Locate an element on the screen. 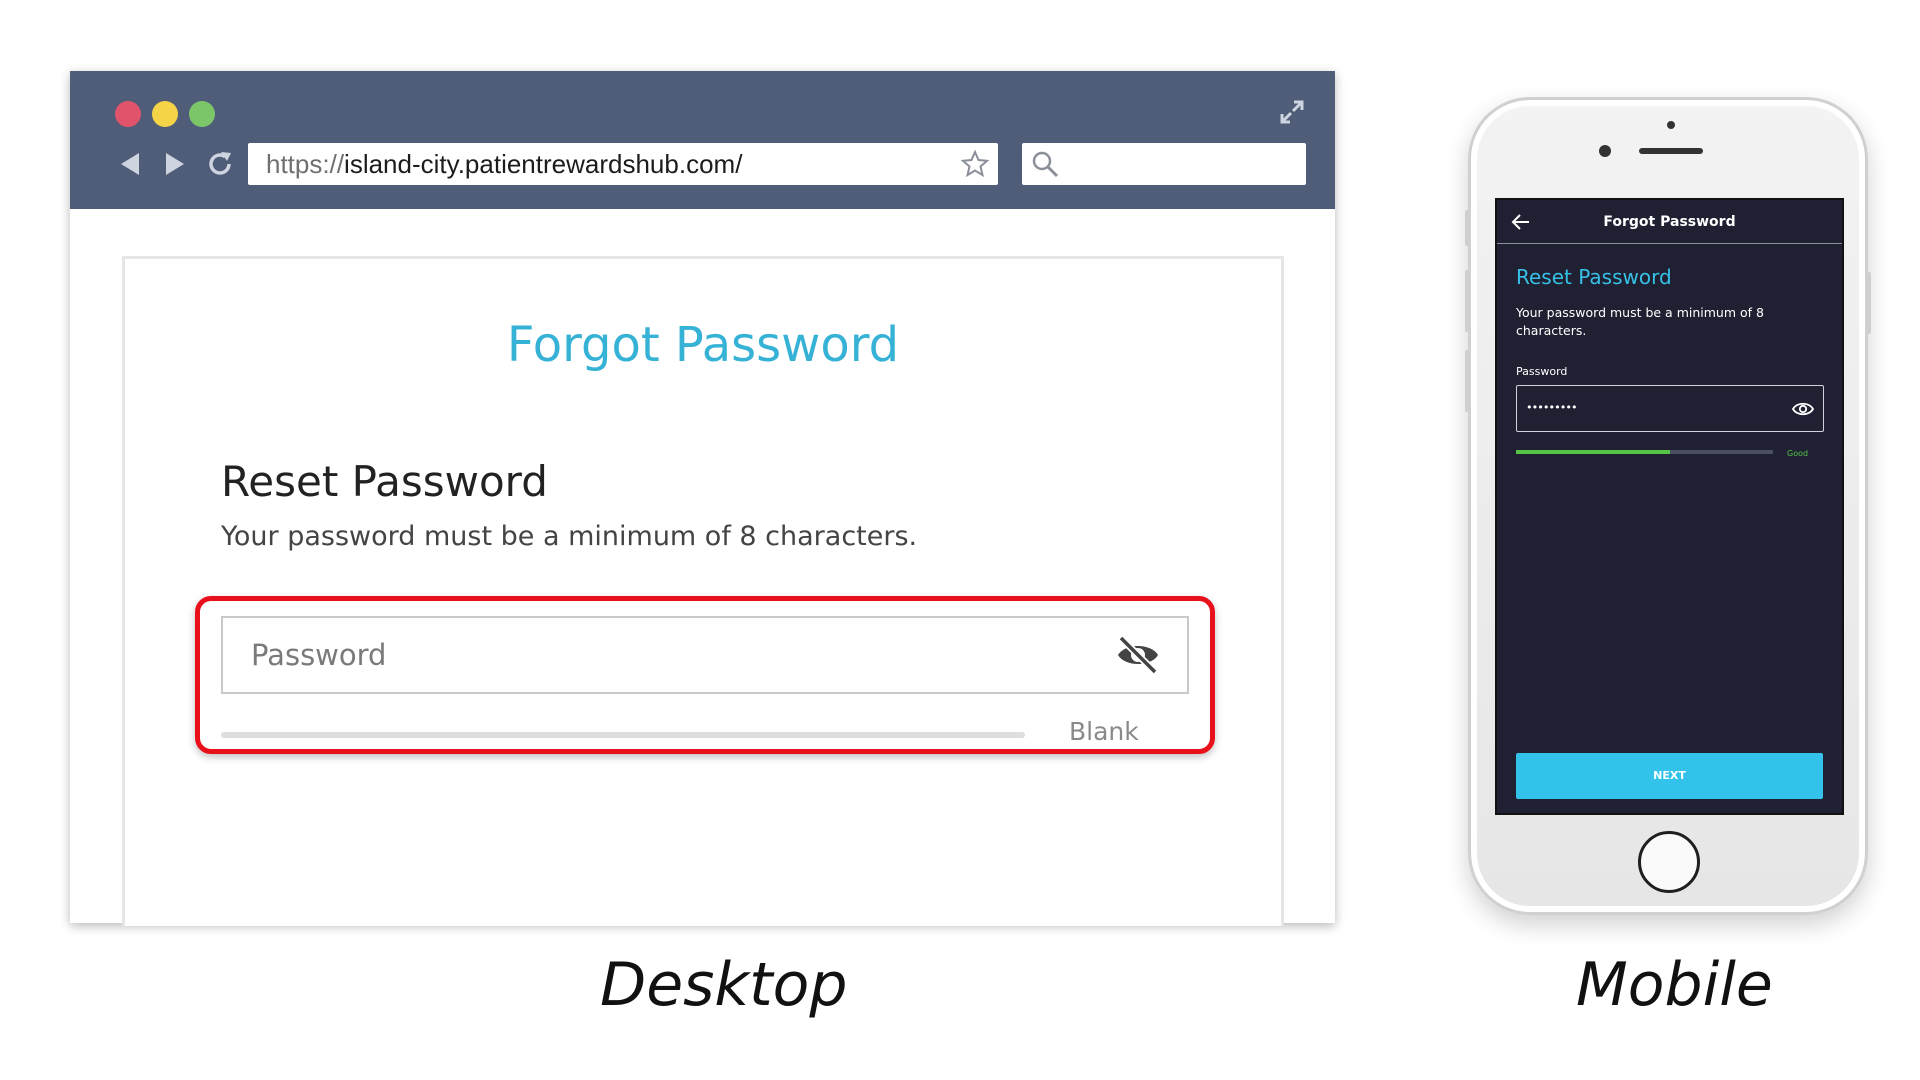 Image resolution: width=1920 pixels, height=1080 pixels. reset-password-title: Reset Password is located at coordinates (384, 481).